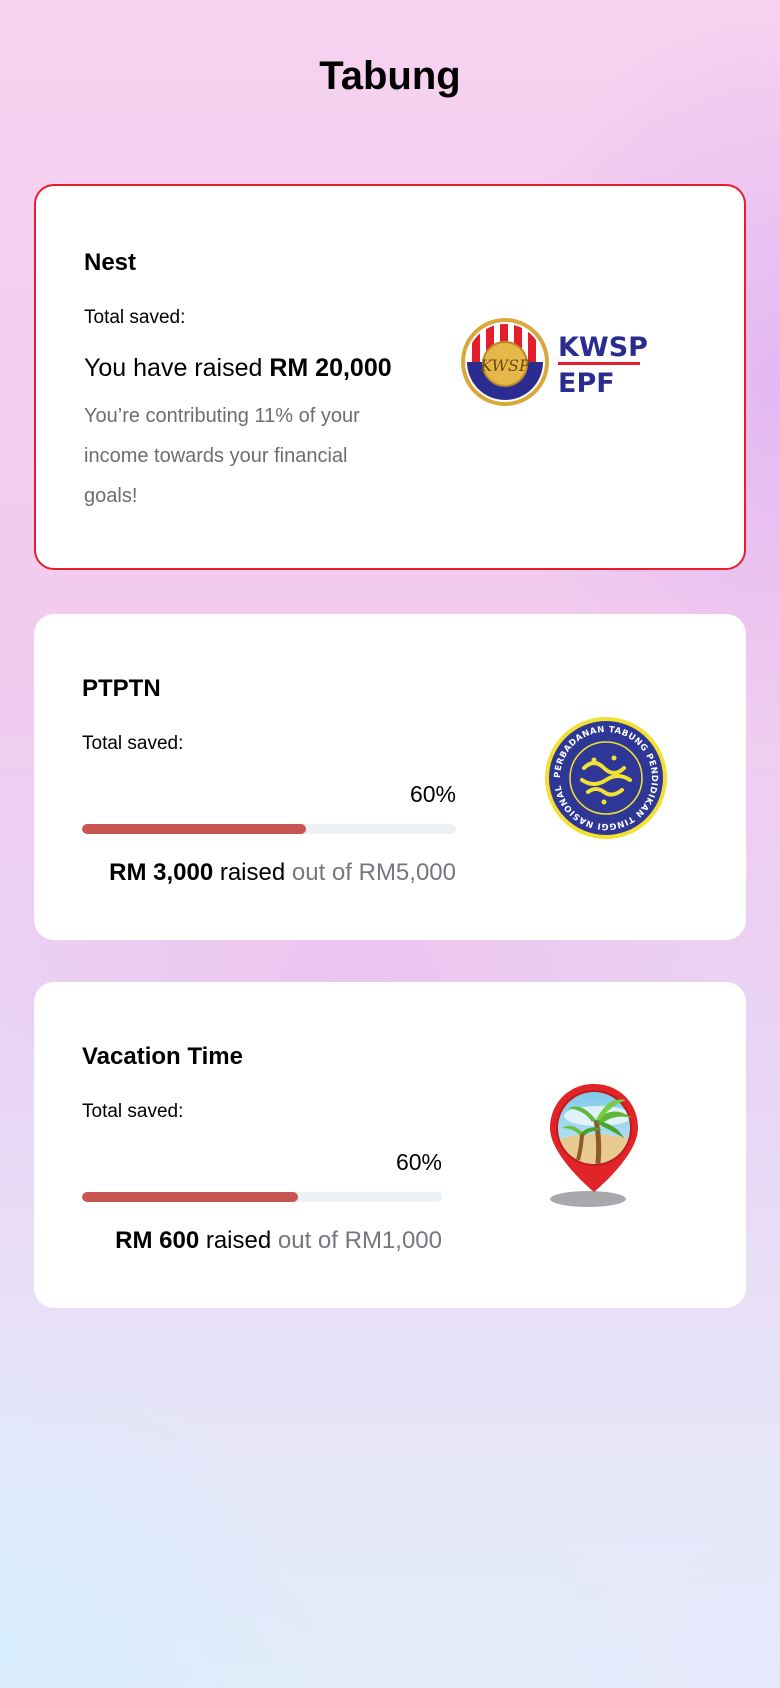 This screenshot has width=780, height=1688. Describe the element at coordinates (555, 362) in the screenshot. I see `kwsp-epf-logo: KWSP KWSP EPF` at that location.